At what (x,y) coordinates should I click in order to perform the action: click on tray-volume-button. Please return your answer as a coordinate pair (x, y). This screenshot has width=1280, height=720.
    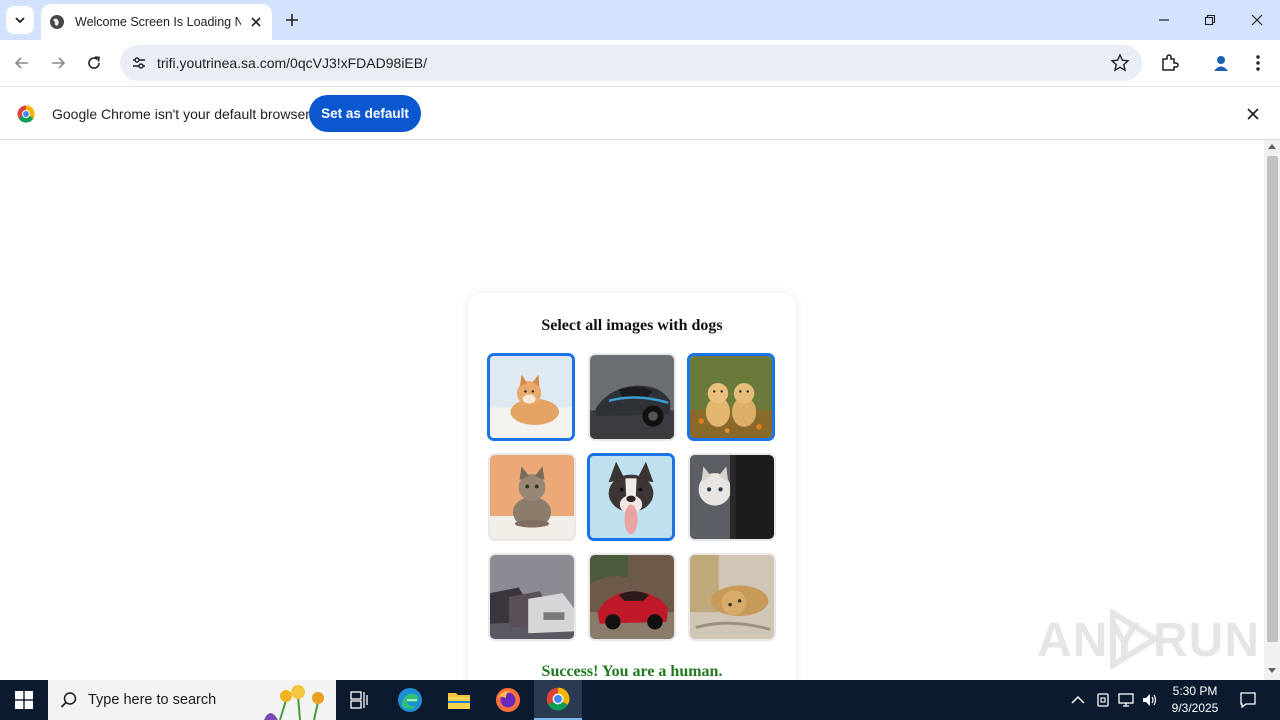
    Looking at the image, I should click on (1150, 700).